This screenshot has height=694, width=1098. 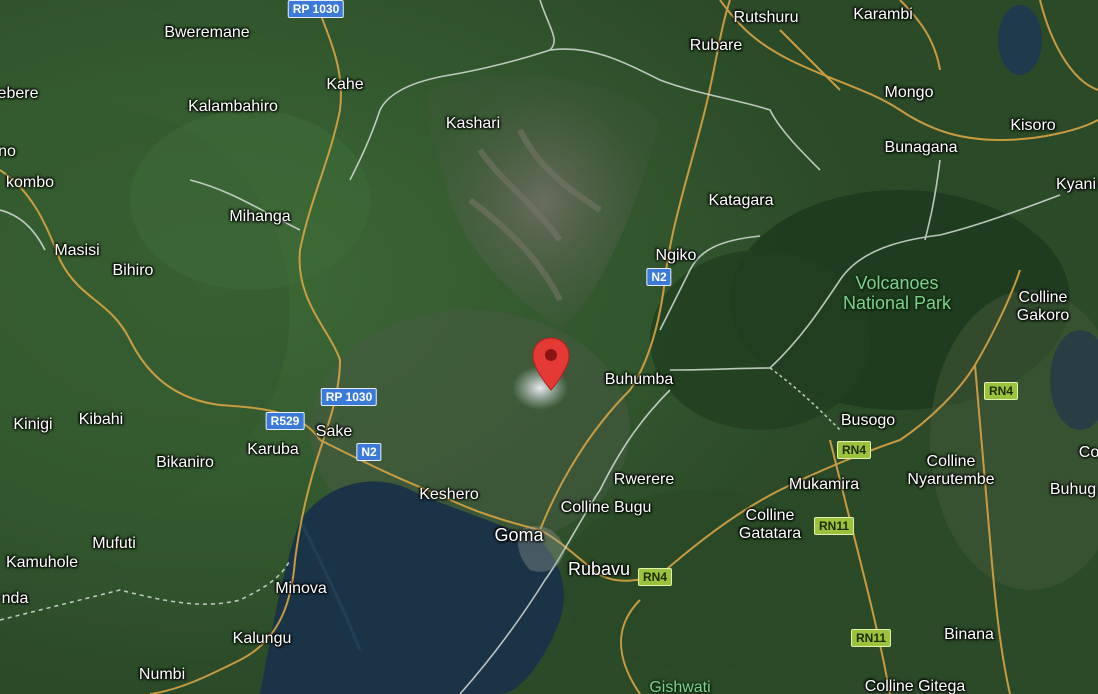 I want to click on place-label: Kisoro, so click(x=1033, y=125).